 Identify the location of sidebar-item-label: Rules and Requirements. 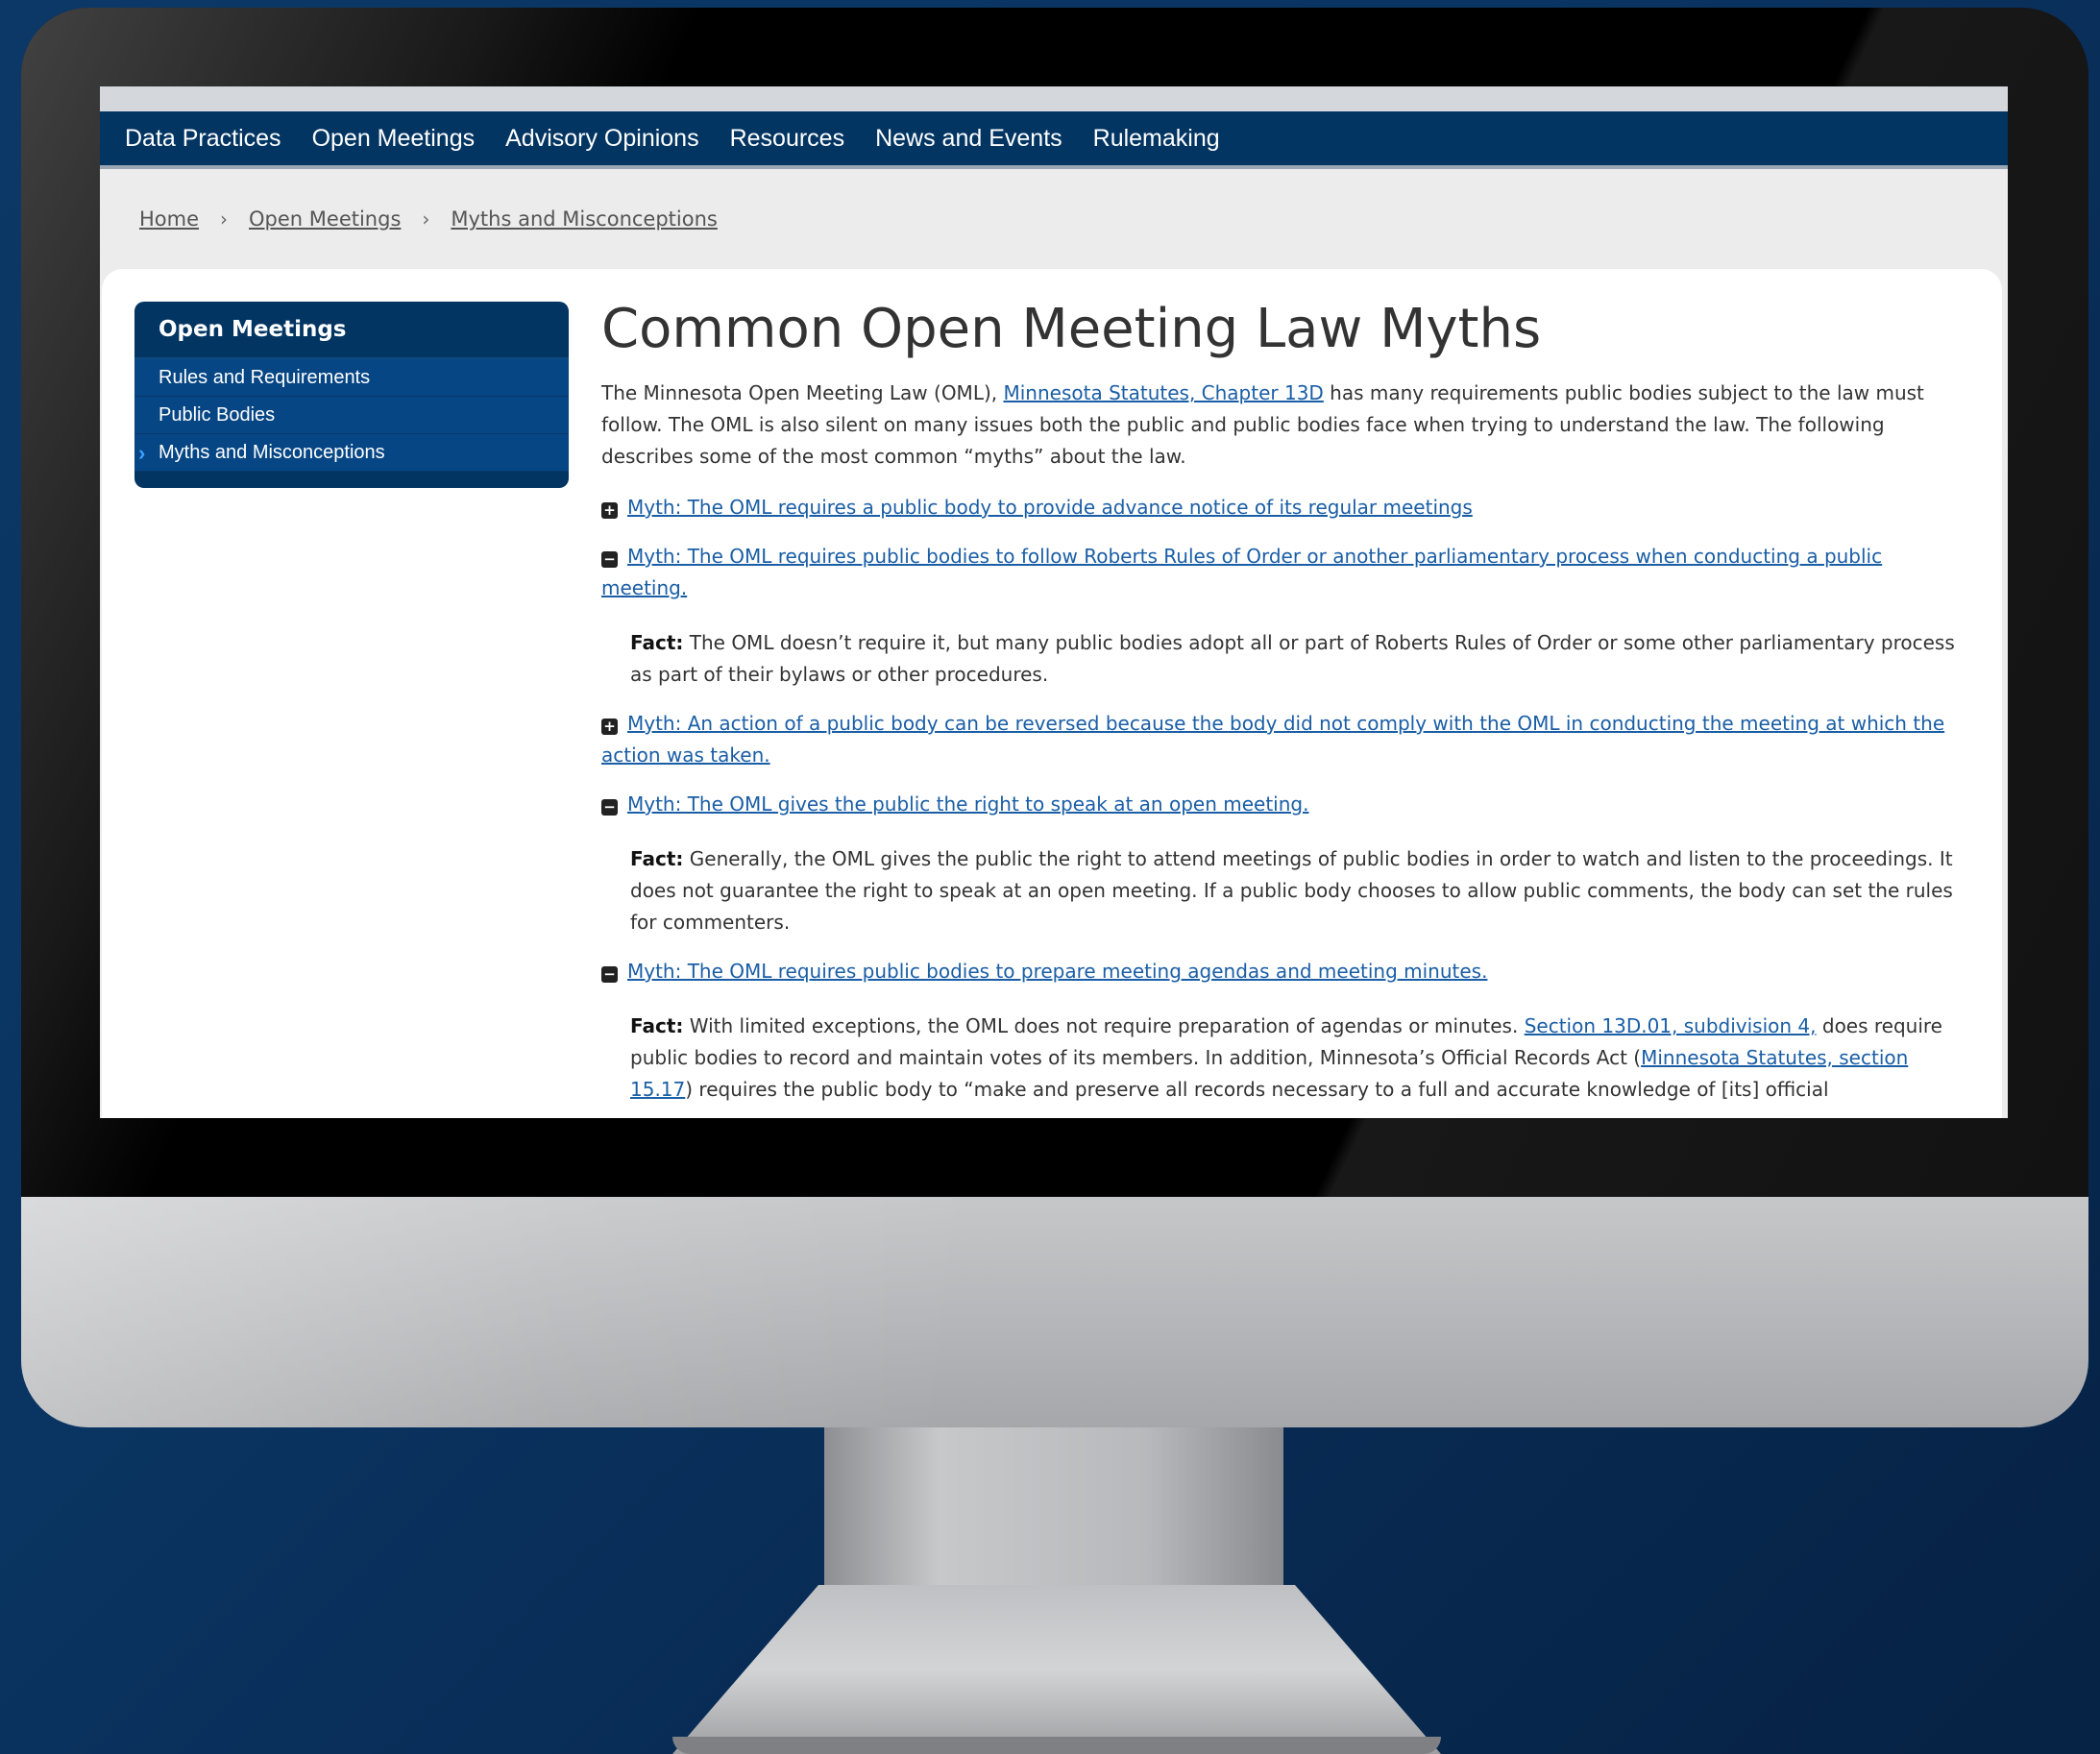
(265, 377).